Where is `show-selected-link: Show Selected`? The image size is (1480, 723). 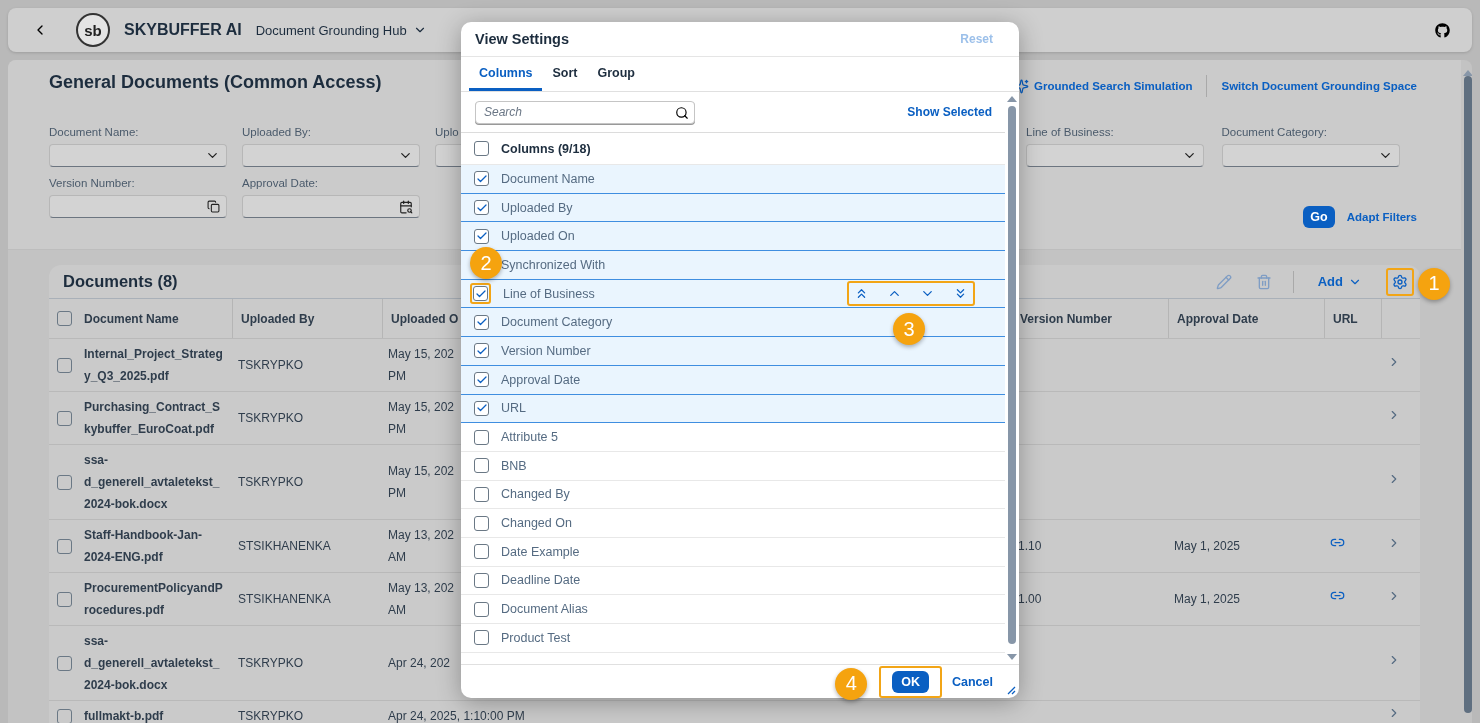
show-selected-link: Show Selected is located at coordinates (949, 112).